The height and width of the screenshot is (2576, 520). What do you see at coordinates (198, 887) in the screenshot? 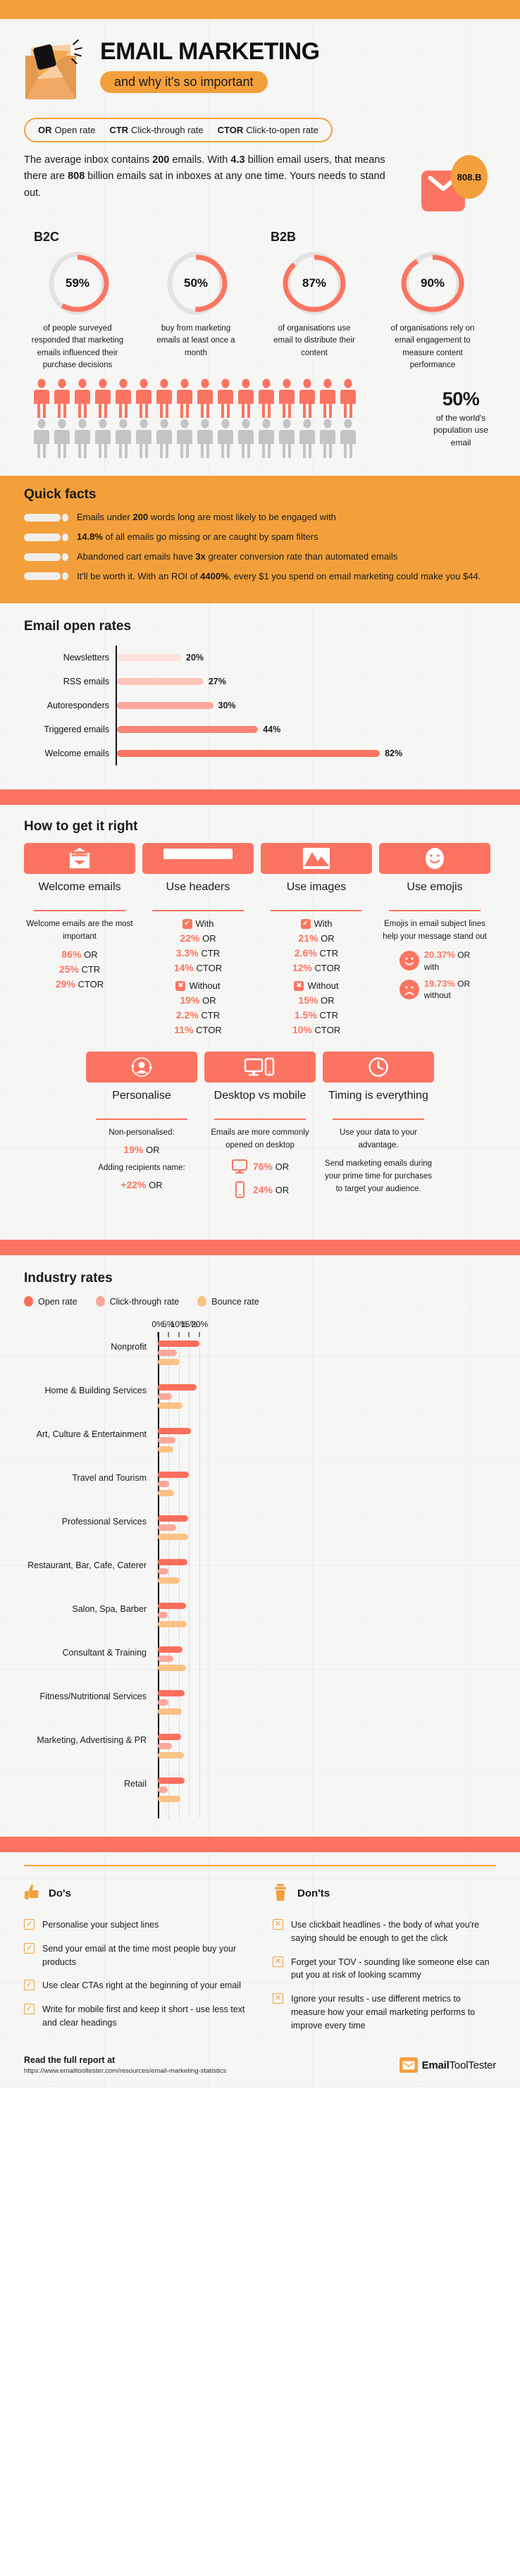
I see `card-title: Use headers` at bounding box center [198, 887].